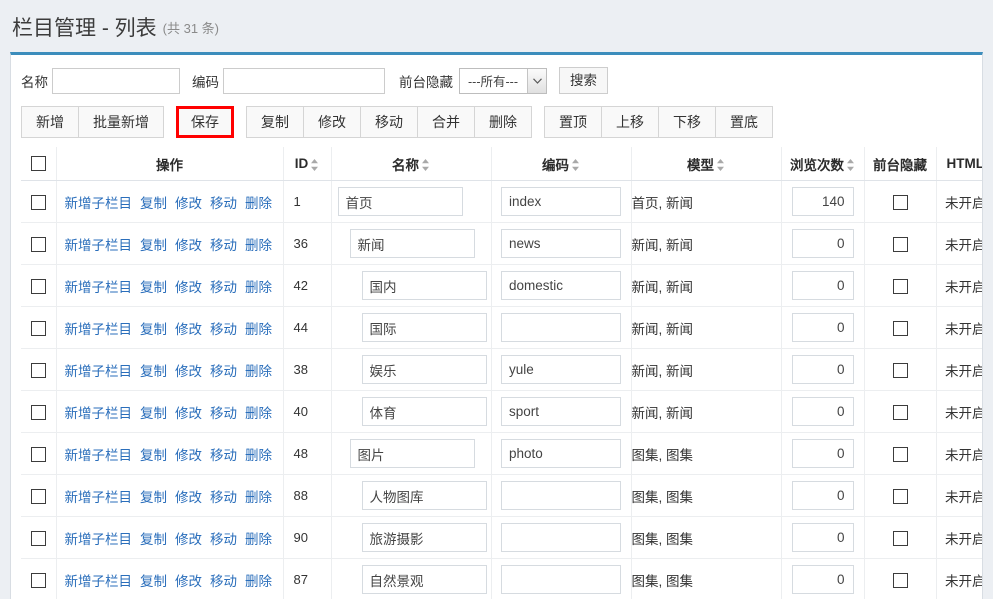 This screenshot has height=599, width=993. What do you see at coordinates (275, 122) in the screenshot?
I see `toolbar-button-copy: 复制` at bounding box center [275, 122].